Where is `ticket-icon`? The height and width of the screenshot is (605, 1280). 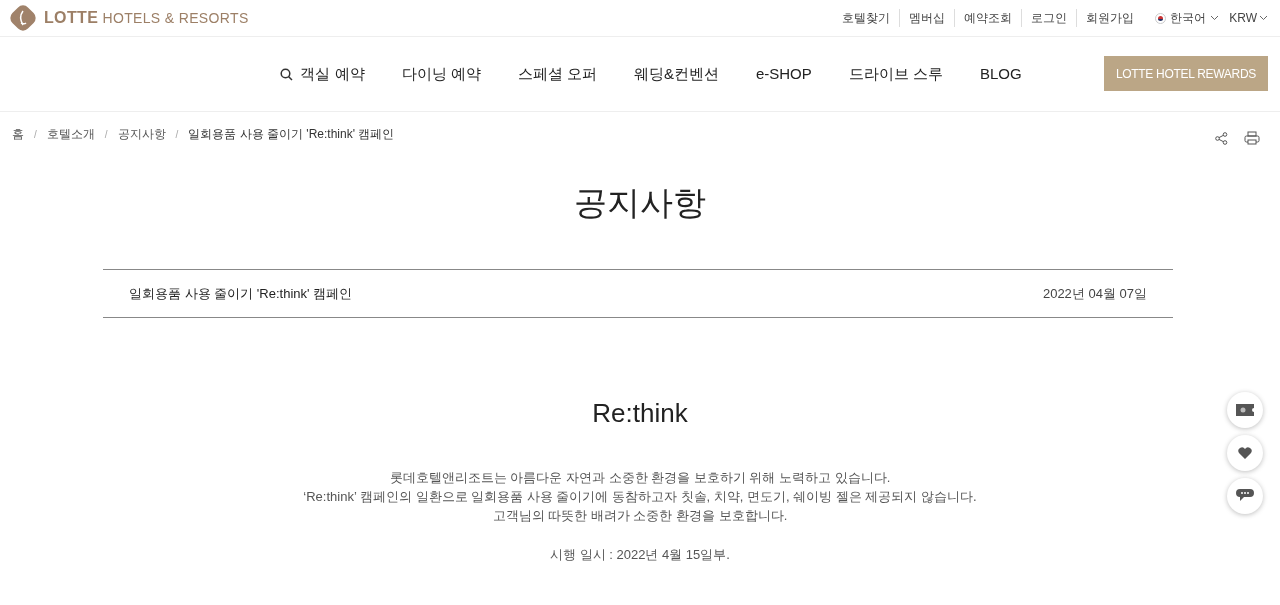 ticket-icon is located at coordinates (1245, 410).